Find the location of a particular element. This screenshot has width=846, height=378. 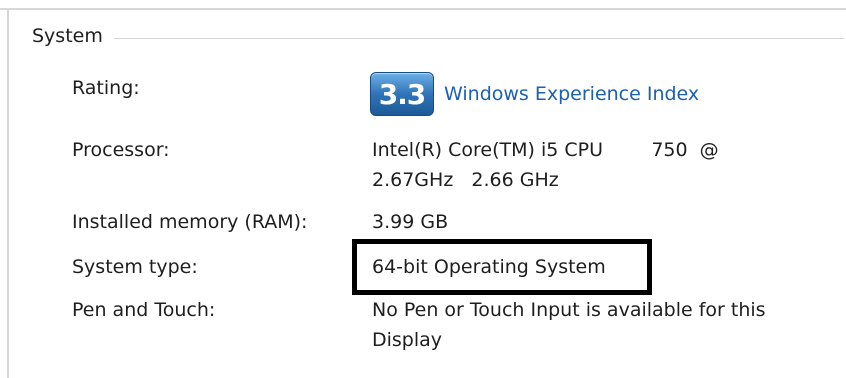

system-type-label: System type: is located at coordinates (135, 267).